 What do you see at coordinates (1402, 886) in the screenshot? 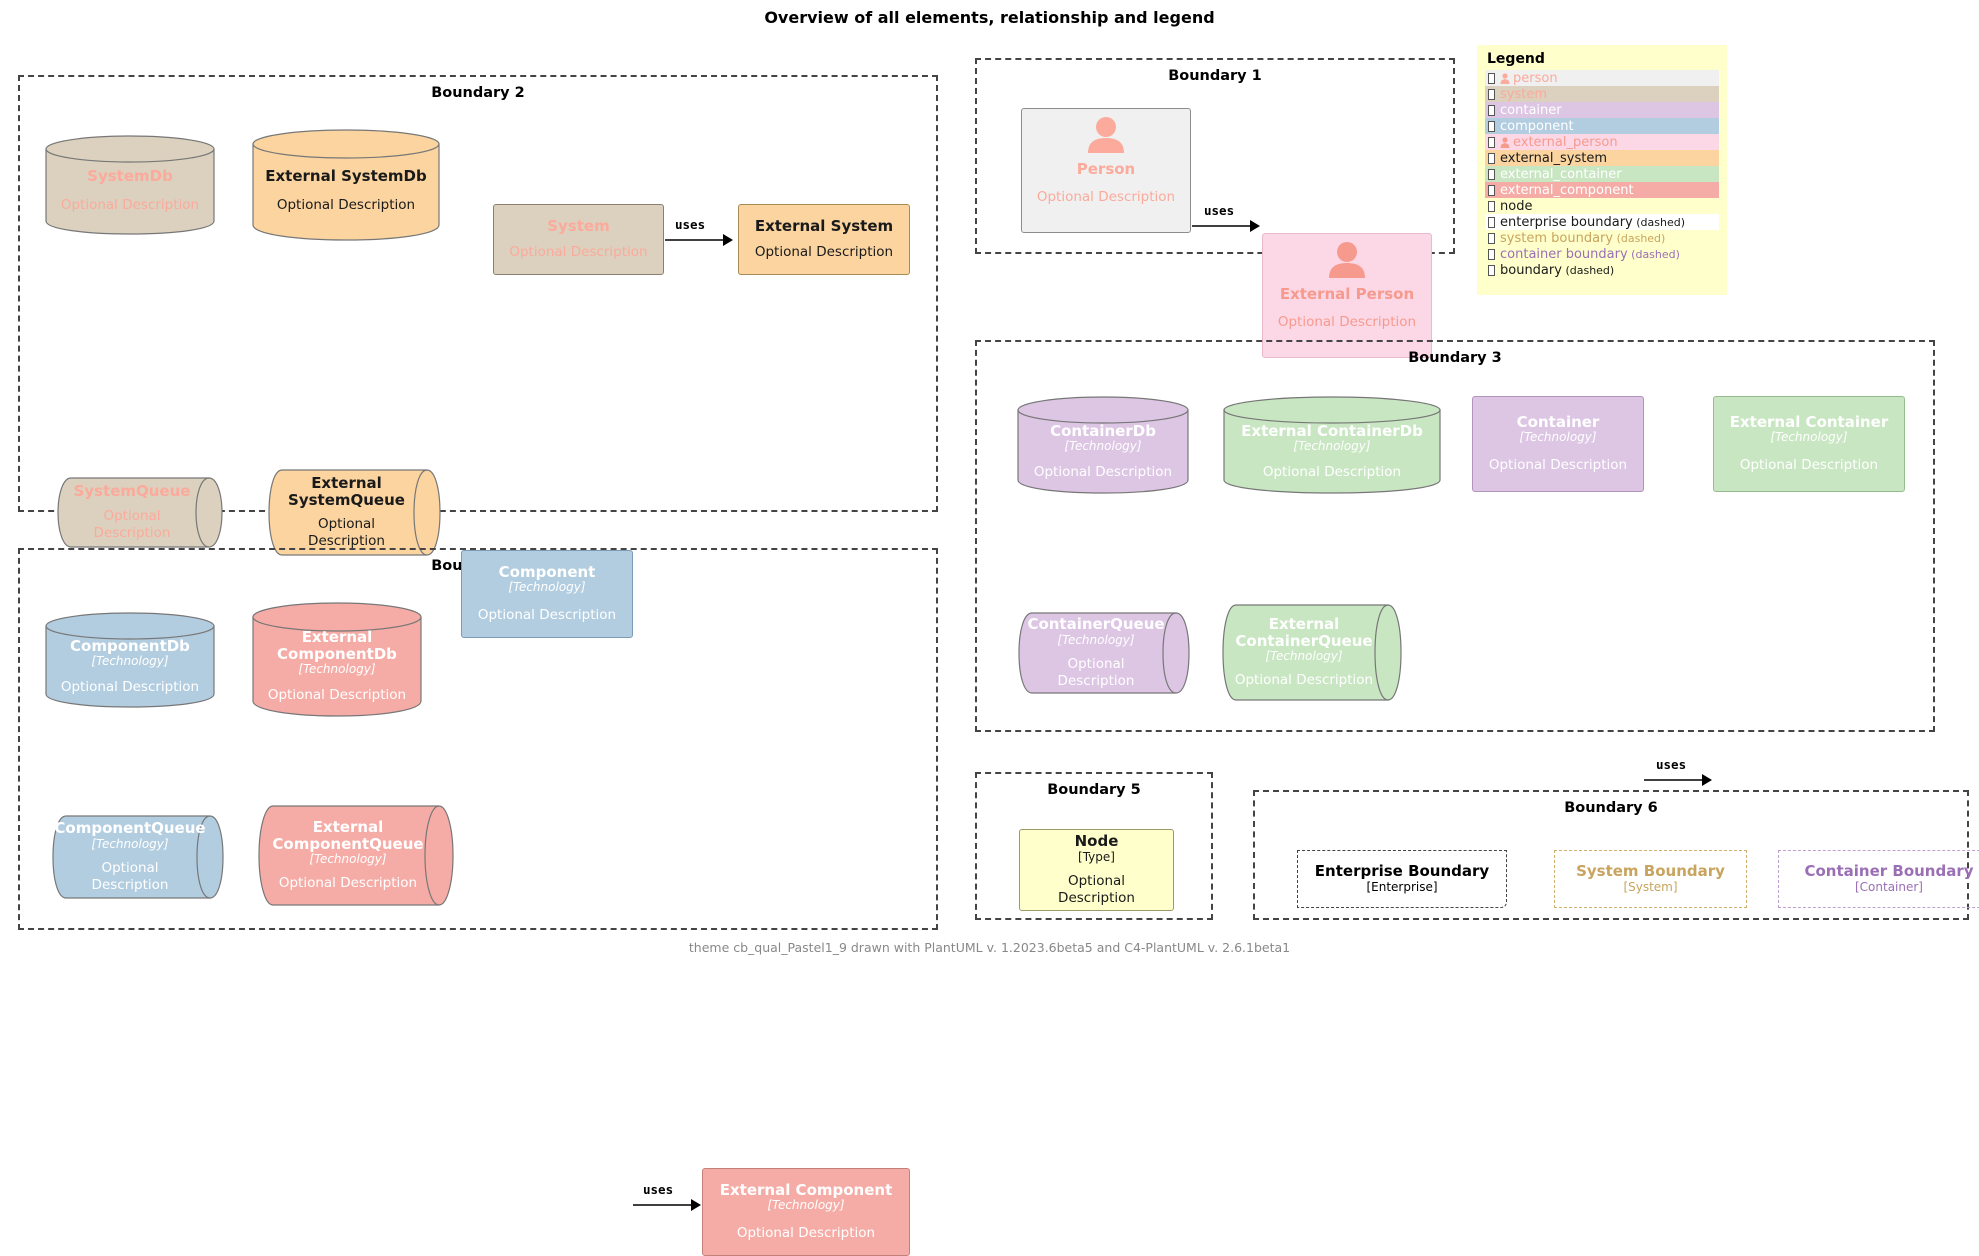
I see `nested-boundary-type: [Enterprise]` at bounding box center [1402, 886].